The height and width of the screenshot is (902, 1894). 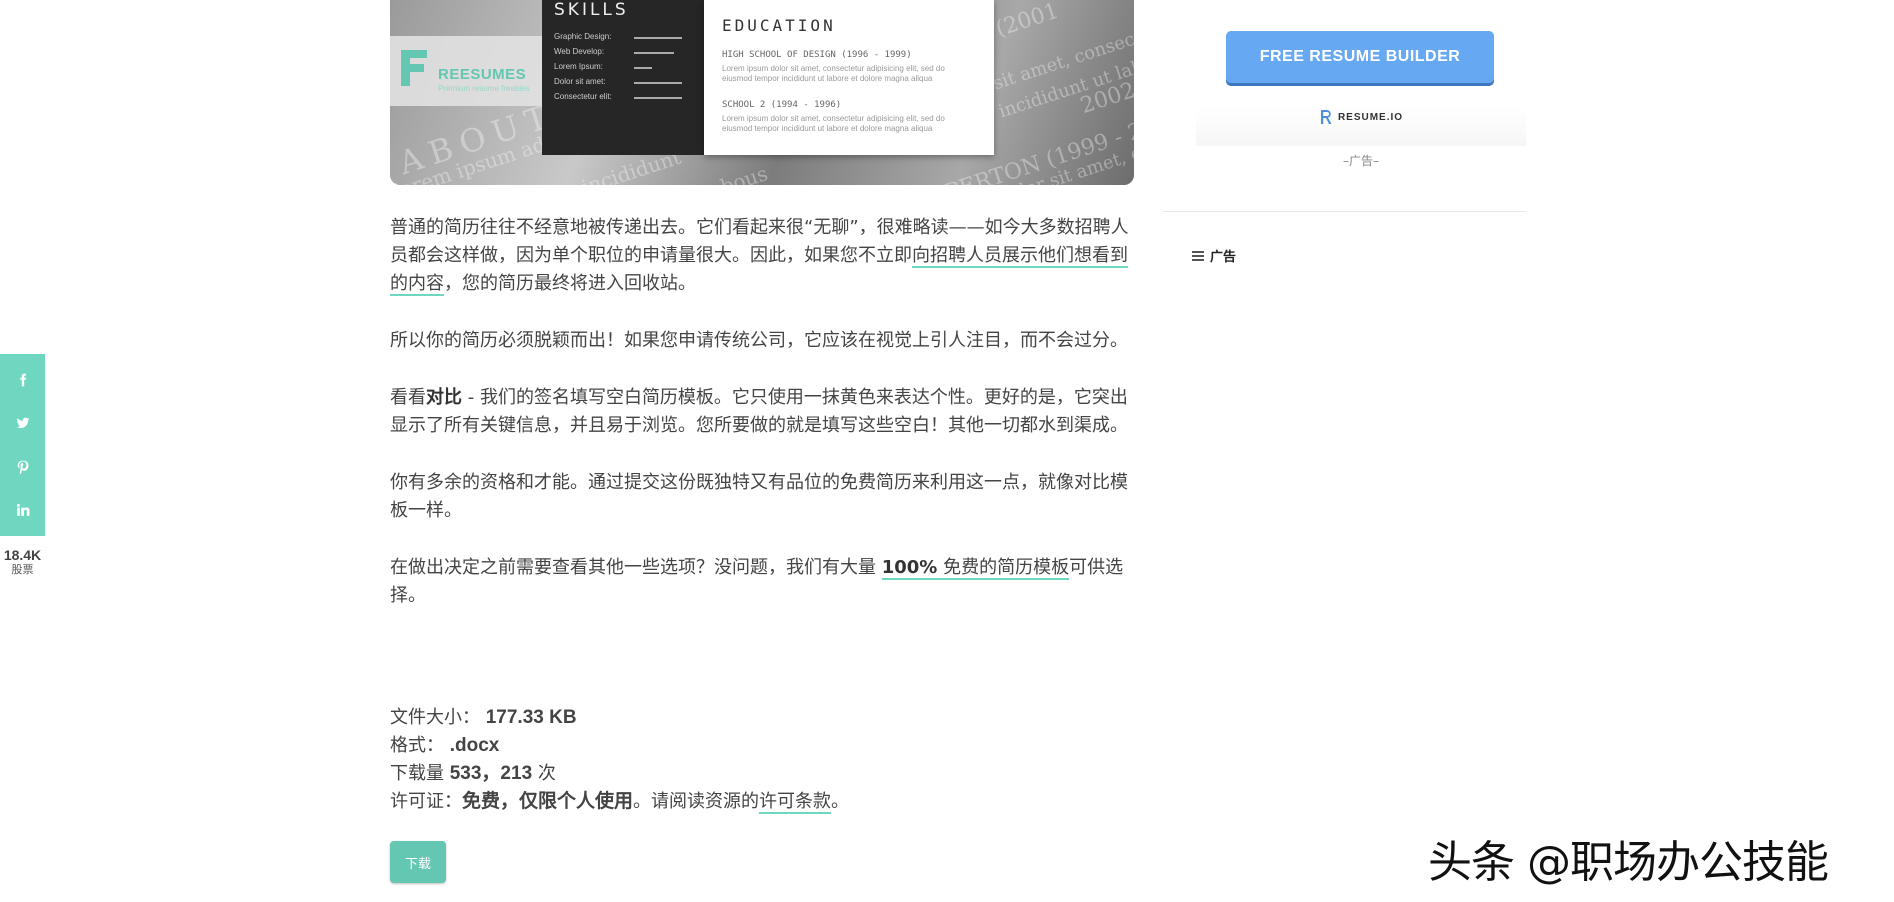 I want to click on sidebar-ad-heading: 广告, so click(x=1214, y=255).